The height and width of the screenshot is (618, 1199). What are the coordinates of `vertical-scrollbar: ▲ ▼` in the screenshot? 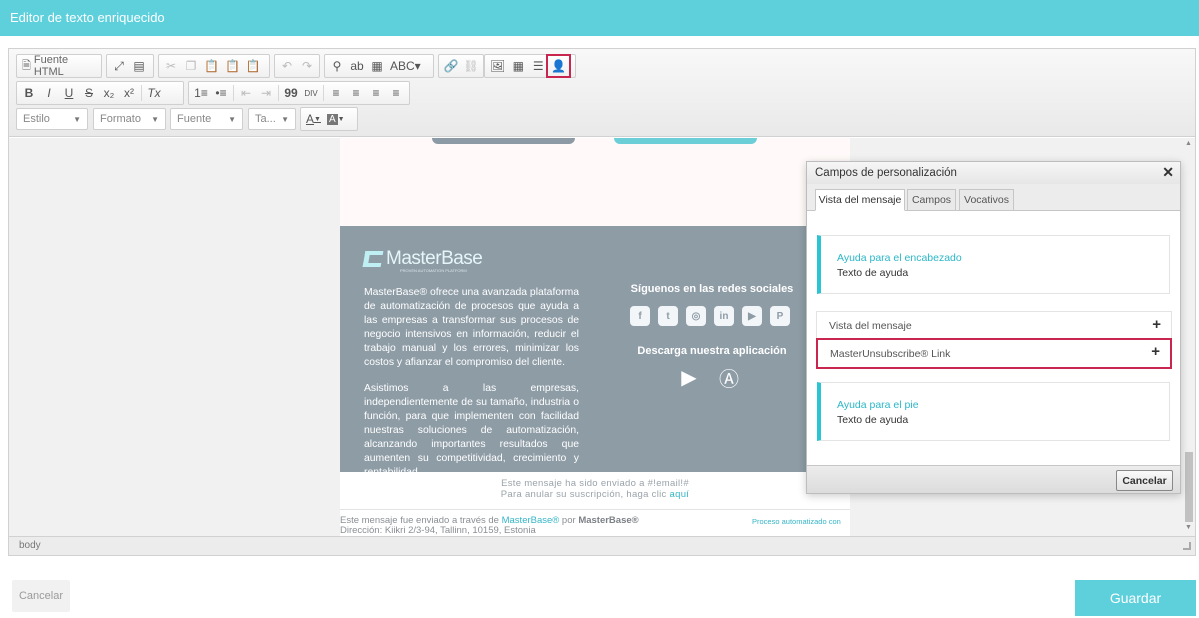 It's located at (1189, 337).